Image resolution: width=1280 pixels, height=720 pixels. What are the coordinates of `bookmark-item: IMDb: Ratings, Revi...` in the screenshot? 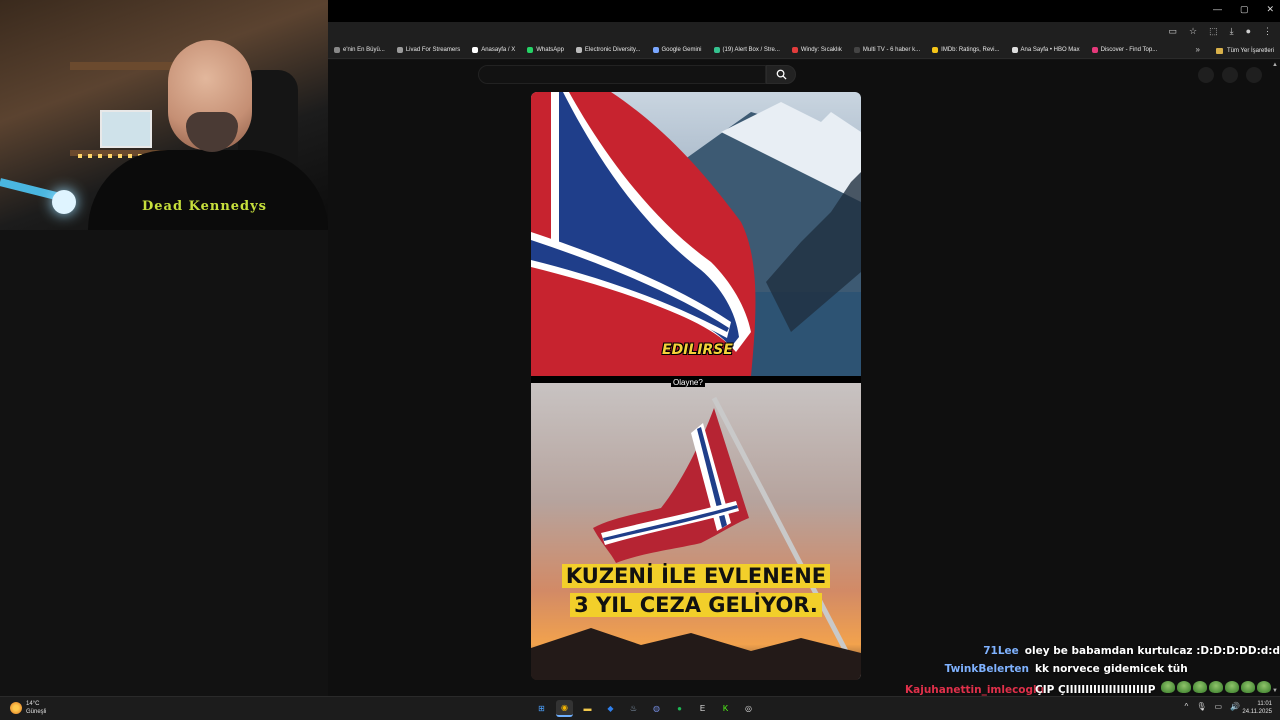 It's located at (965, 50).